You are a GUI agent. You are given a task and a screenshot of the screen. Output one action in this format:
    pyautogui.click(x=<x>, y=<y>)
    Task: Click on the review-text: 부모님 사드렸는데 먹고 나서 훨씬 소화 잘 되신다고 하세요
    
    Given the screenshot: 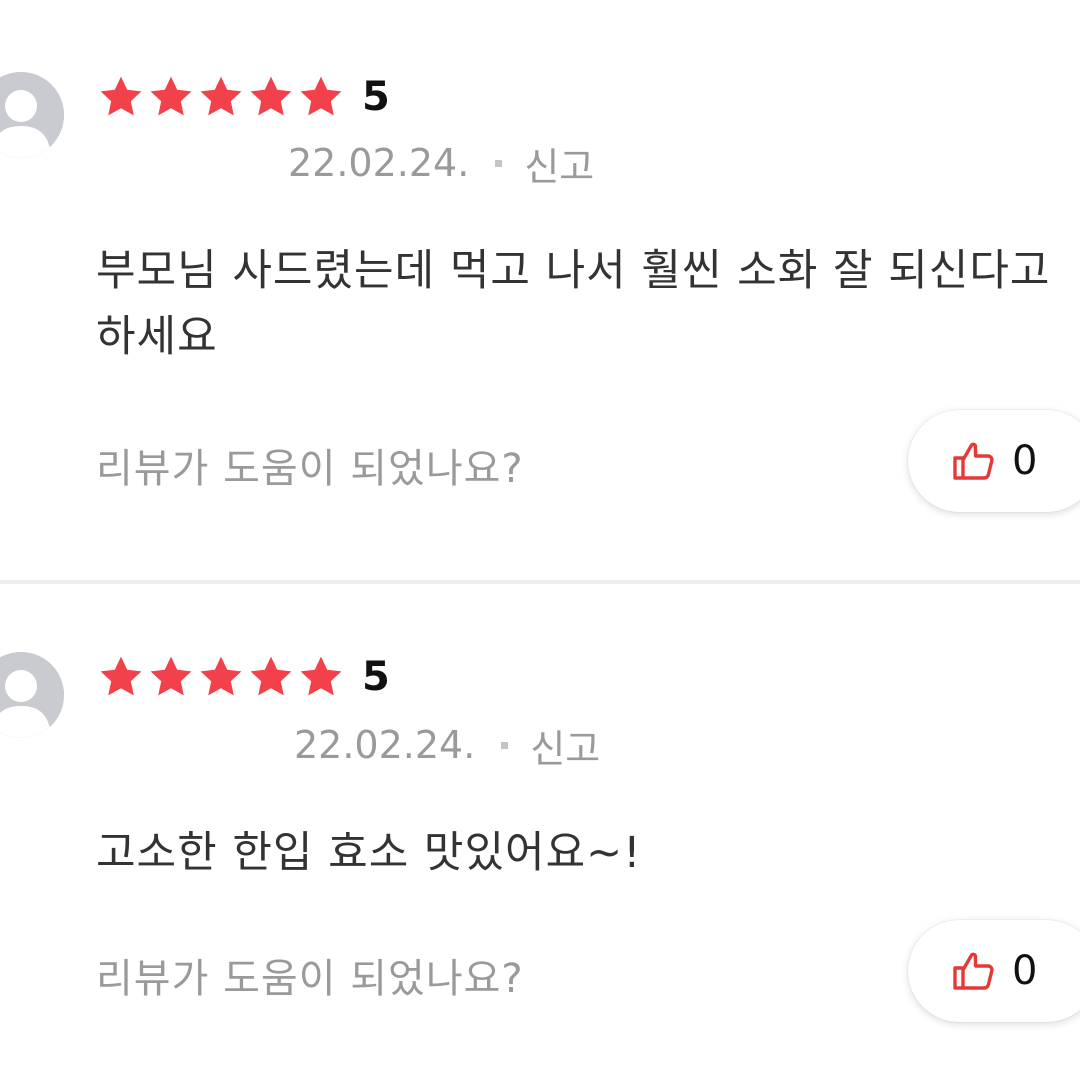 What is the action you would take?
    pyautogui.click(x=573, y=304)
    